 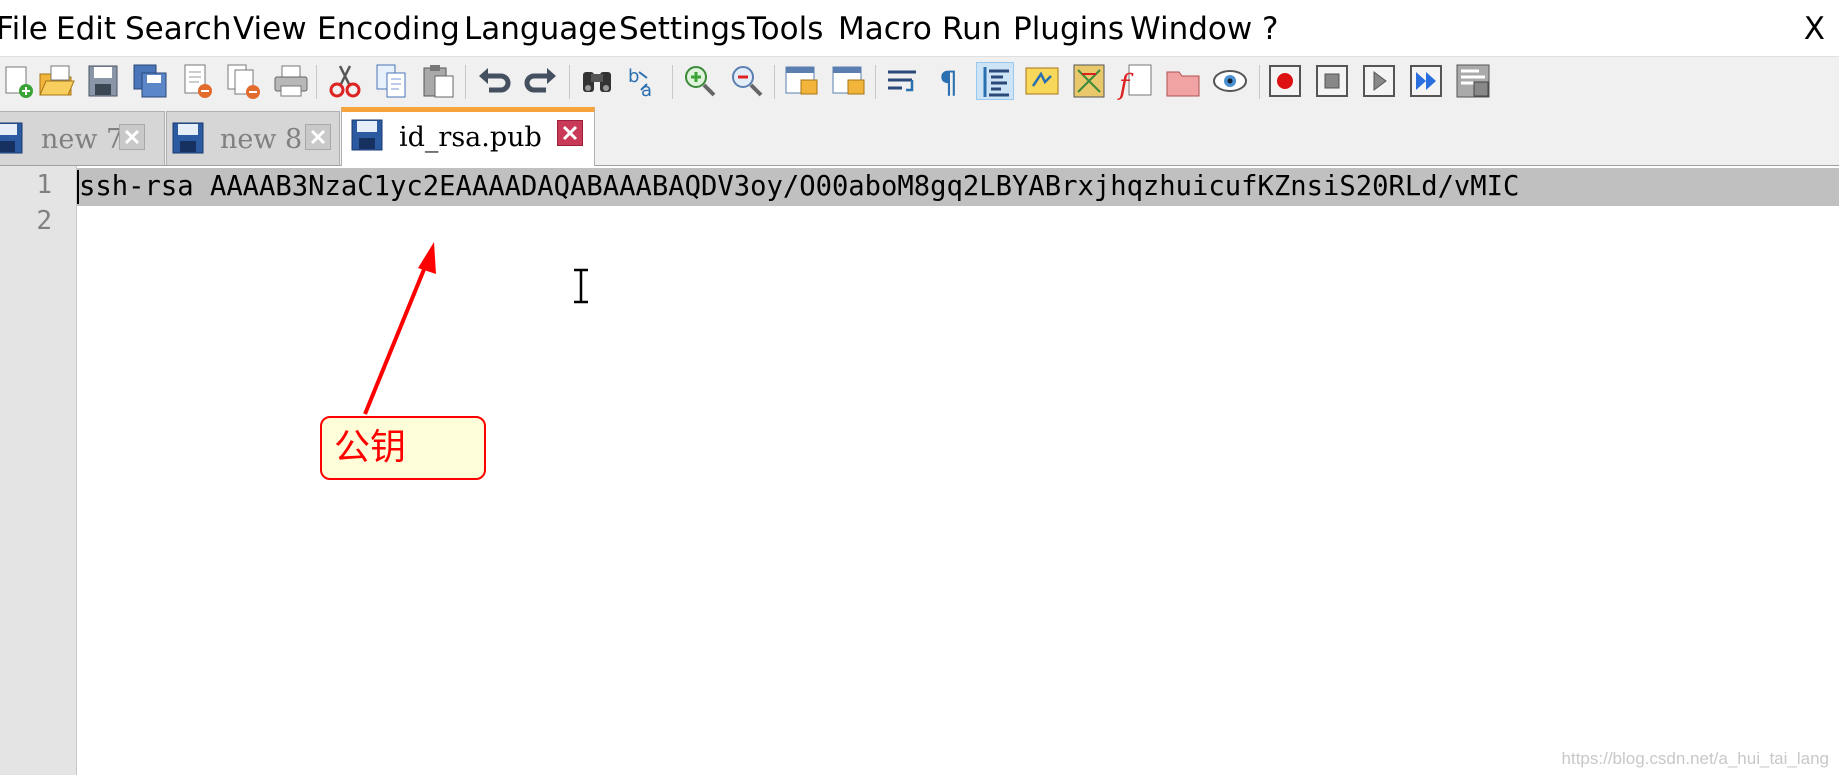 What do you see at coordinates (494, 81) in the screenshot?
I see `undo-icon` at bounding box center [494, 81].